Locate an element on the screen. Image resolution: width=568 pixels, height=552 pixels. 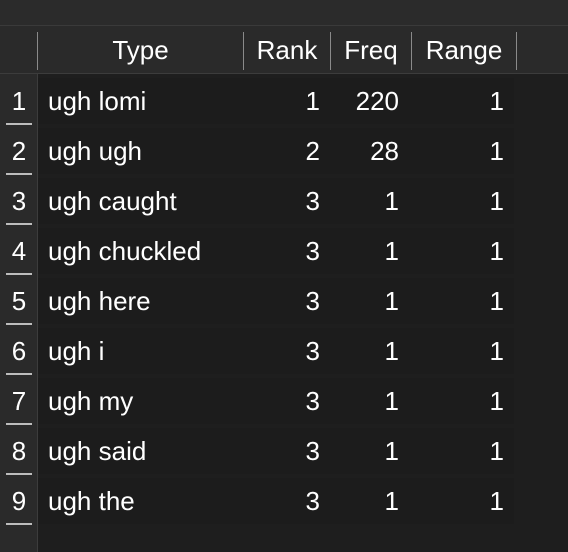
cell-freq: 28 is located at coordinates (365, 151).